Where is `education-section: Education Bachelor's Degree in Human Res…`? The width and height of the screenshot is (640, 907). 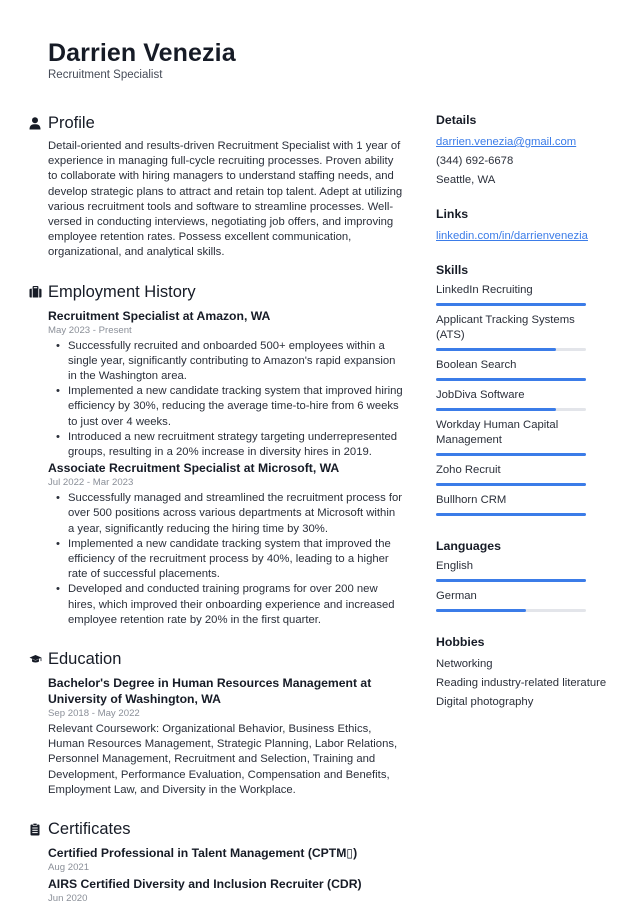
education-section: Education Bachelor's Degree in Human Res… is located at coordinates (215, 723).